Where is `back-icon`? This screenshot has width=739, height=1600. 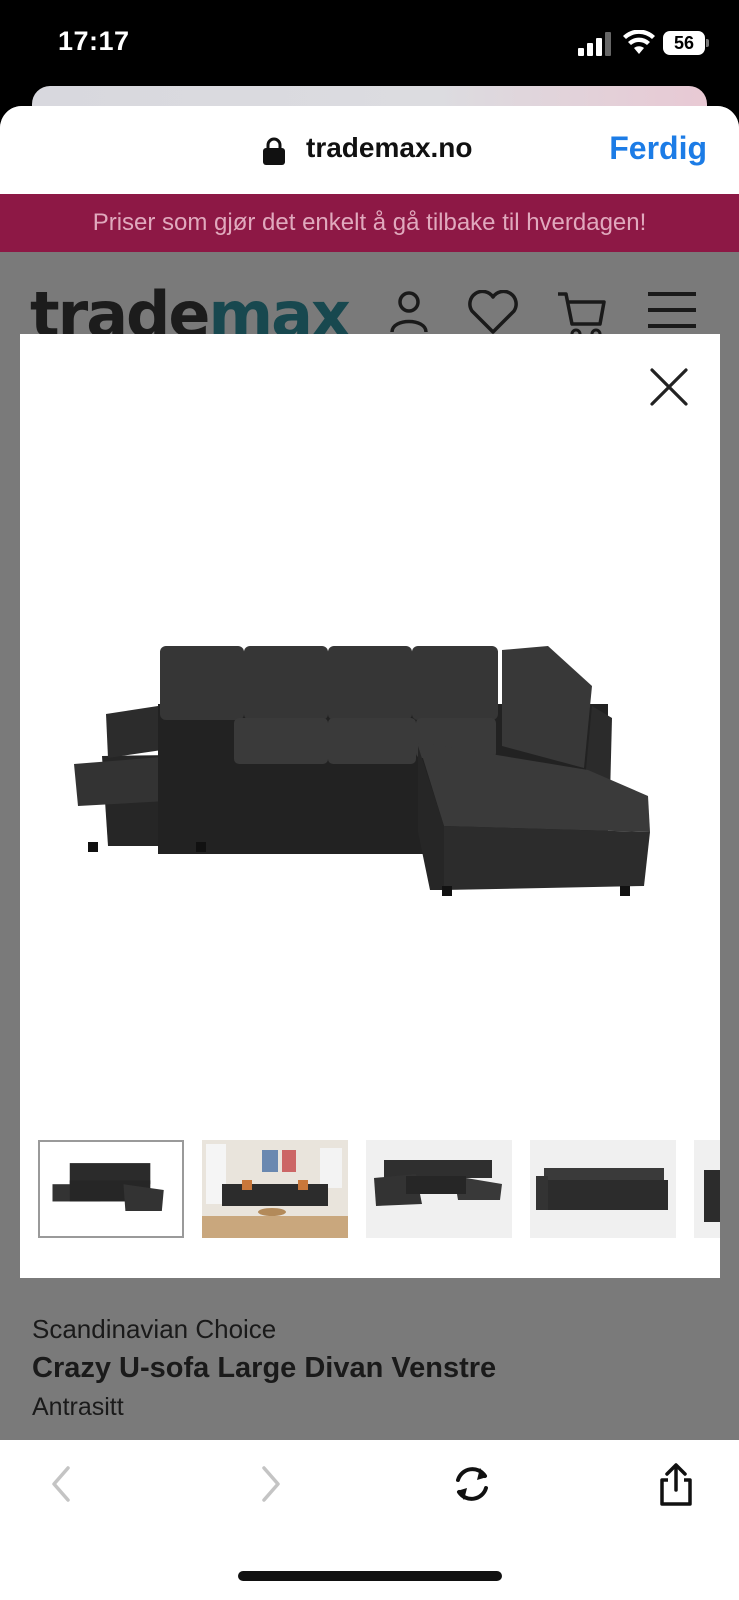 back-icon is located at coordinates (62, 1484).